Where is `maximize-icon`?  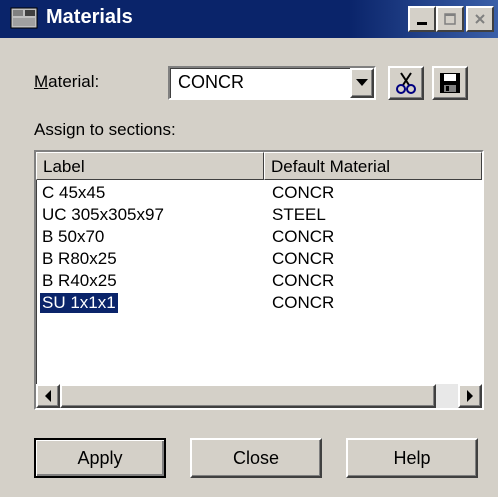 maximize-icon is located at coordinates (450, 19).